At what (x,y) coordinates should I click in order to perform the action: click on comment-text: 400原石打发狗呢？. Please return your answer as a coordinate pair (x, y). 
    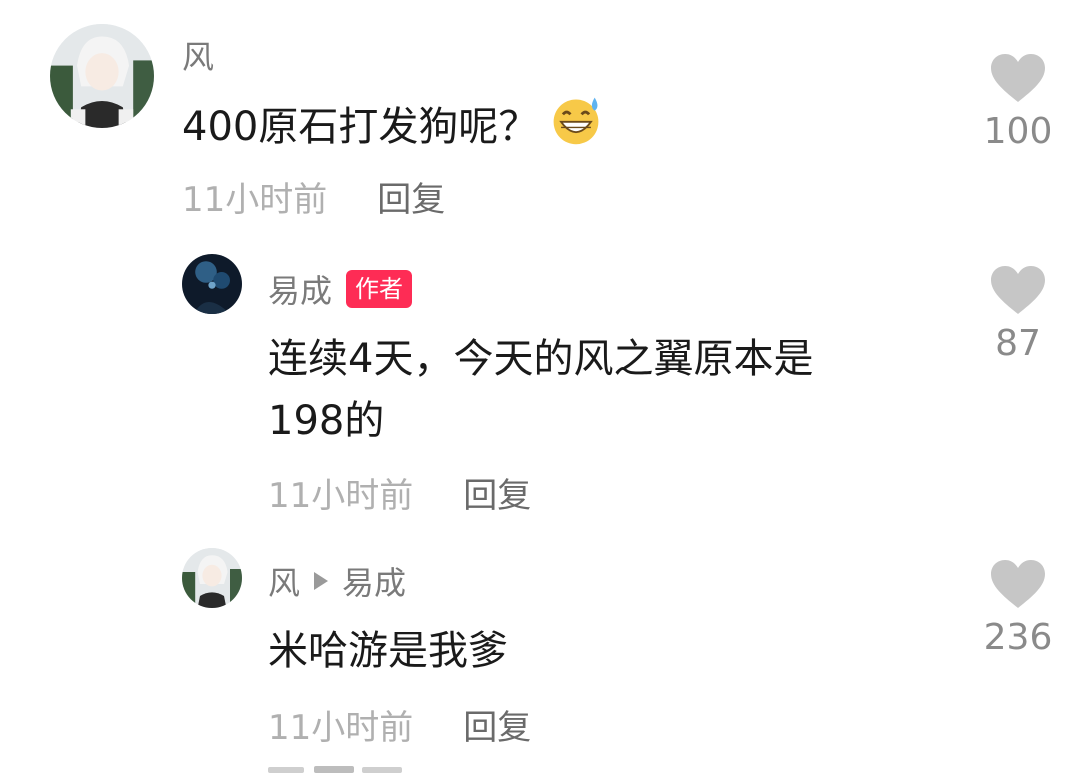
    Looking at the image, I should click on (393, 125).